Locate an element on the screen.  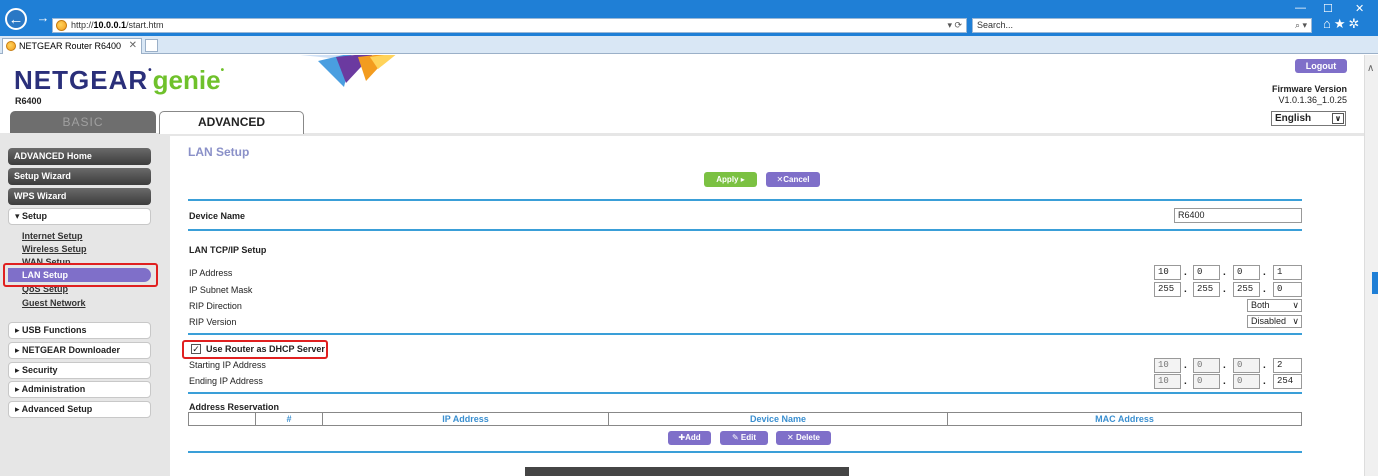
start-ip-octet-4: 2 is located at coordinates (1287, 365).